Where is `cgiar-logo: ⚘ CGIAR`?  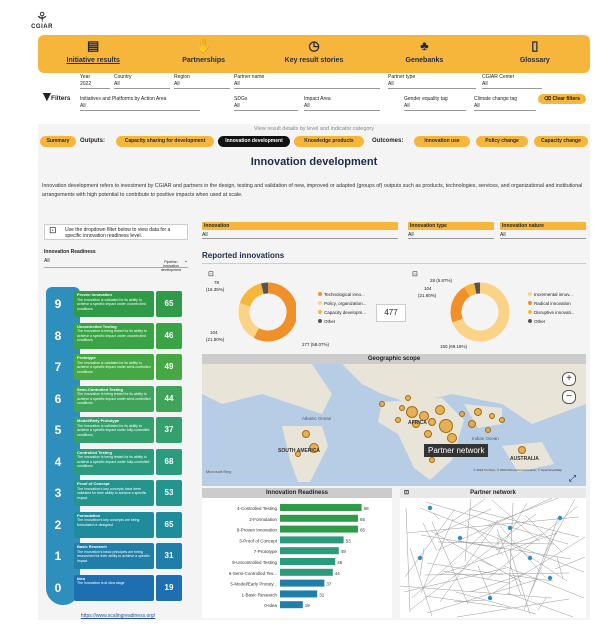 cgiar-logo: ⚘ CGIAR is located at coordinates (42, 22).